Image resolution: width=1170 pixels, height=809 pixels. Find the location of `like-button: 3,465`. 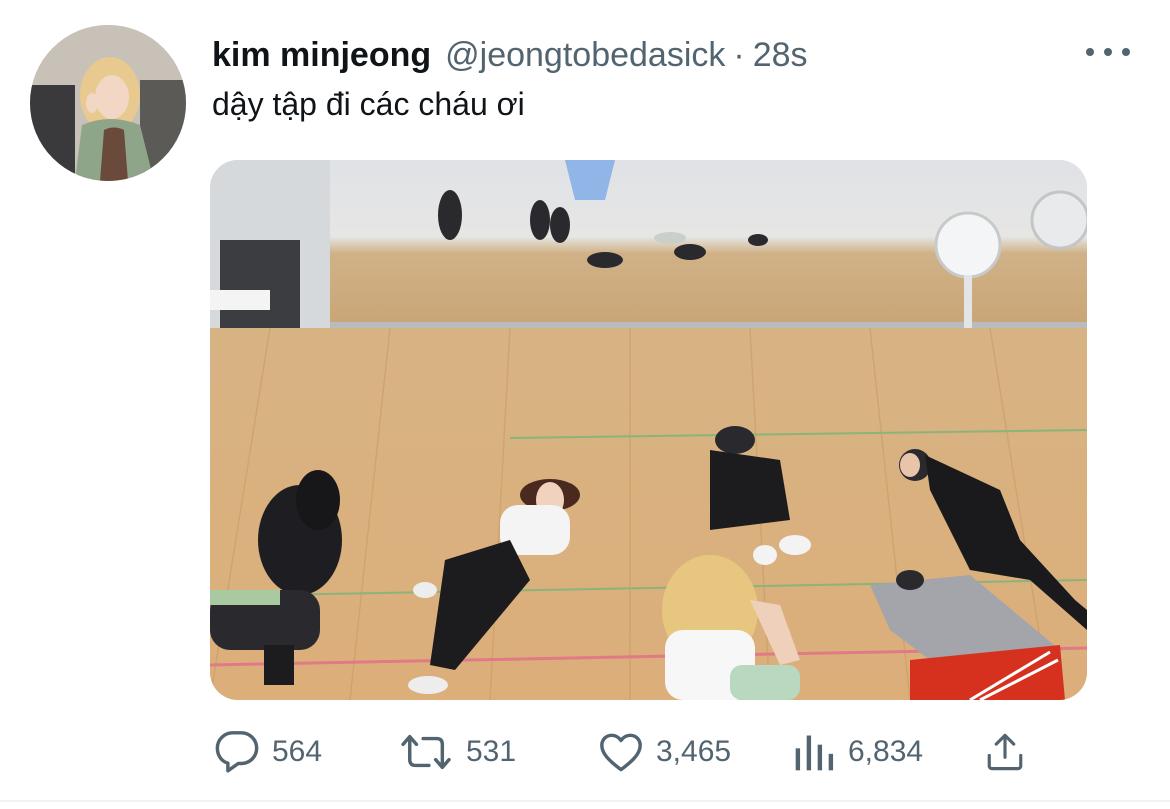

like-button: 3,465 is located at coordinates (664, 752).